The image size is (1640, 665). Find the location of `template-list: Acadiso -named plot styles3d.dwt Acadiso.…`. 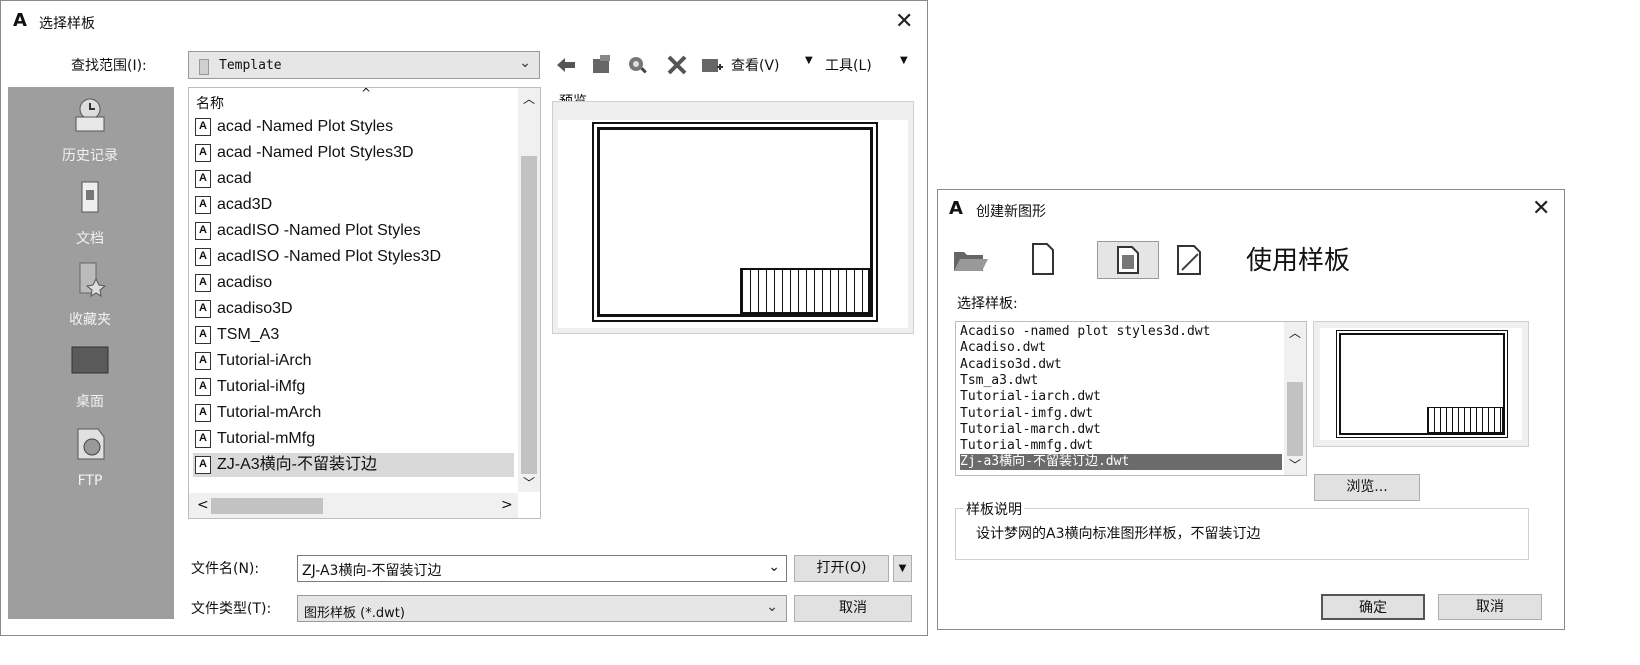

template-list: Acadiso -named plot styles3d.dwt Acadiso.… is located at coordinates (1131, 398).